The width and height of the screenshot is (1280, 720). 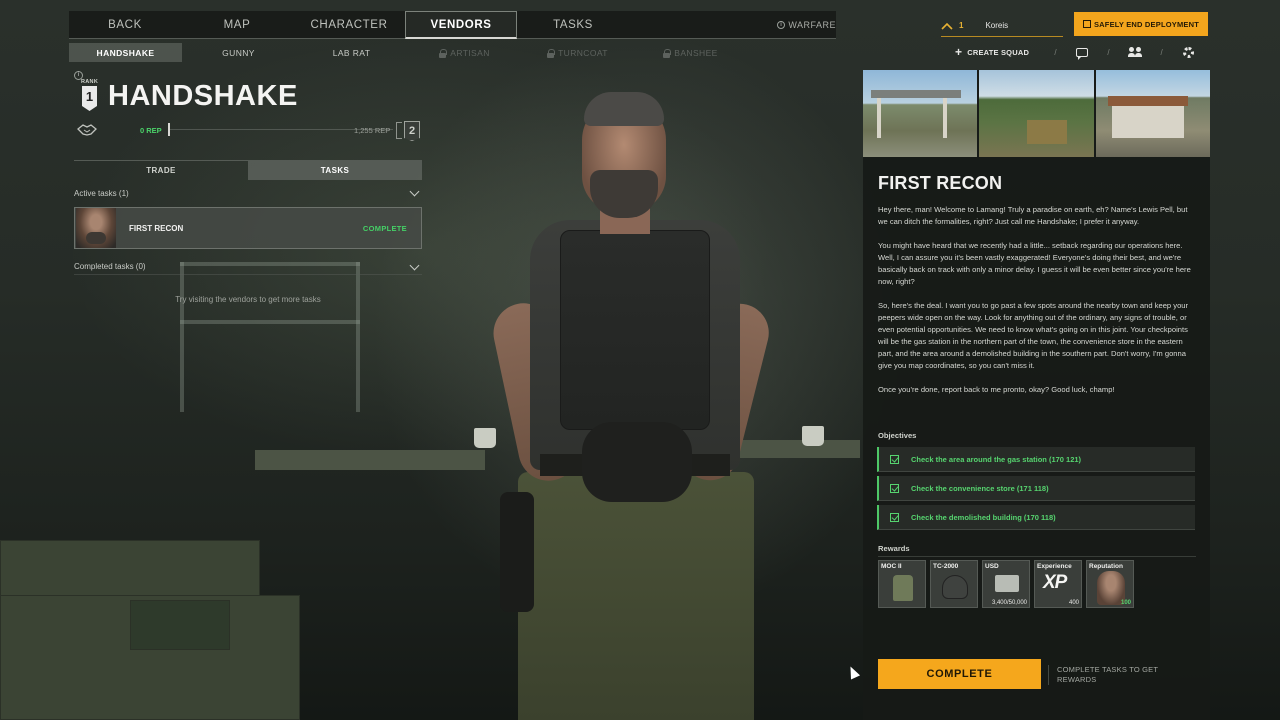 What do you see at coordinates (384, 228) in the screenshot?
I see `task-status: COMPLETE` at bounding box center [384, 228].